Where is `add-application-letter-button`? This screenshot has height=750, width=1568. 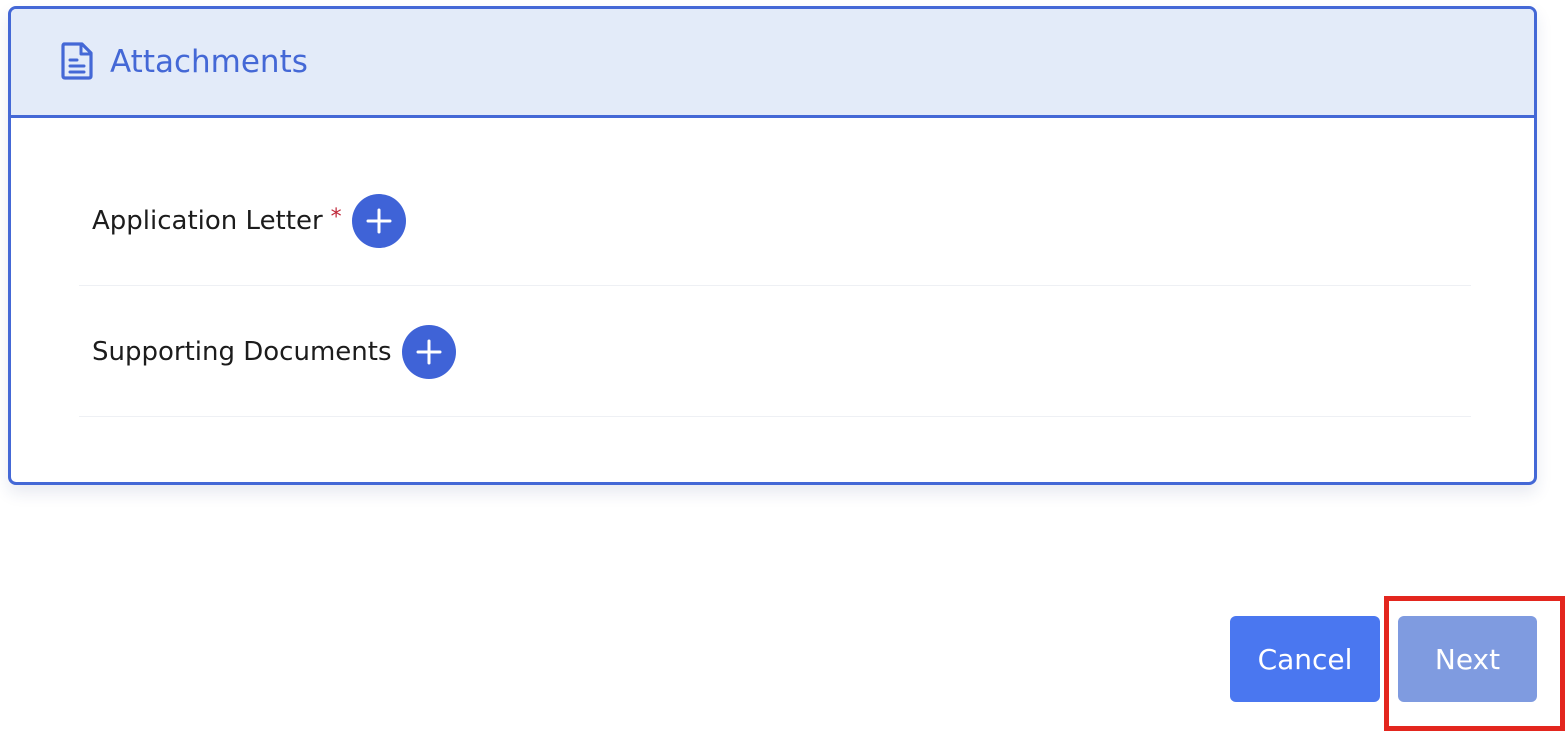 add-application-letter-button is located at coordinates (378, 221).